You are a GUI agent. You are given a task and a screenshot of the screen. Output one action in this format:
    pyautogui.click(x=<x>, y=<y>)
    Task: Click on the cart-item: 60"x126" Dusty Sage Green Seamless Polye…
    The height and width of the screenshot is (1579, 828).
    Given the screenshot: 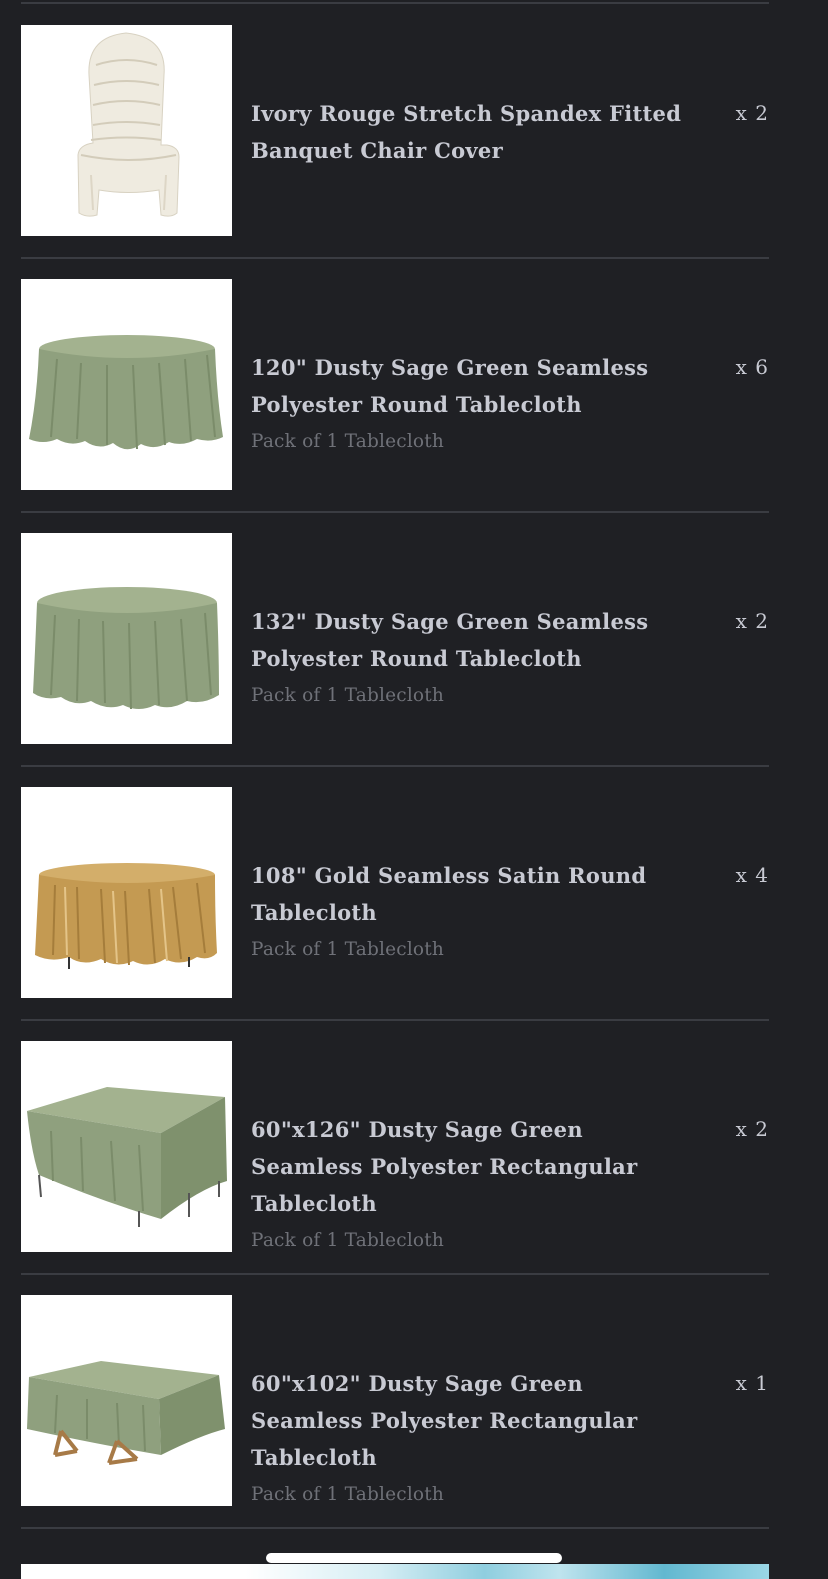 What is the action you would take?
    pyautogui.click(x=395, y=1158)
    